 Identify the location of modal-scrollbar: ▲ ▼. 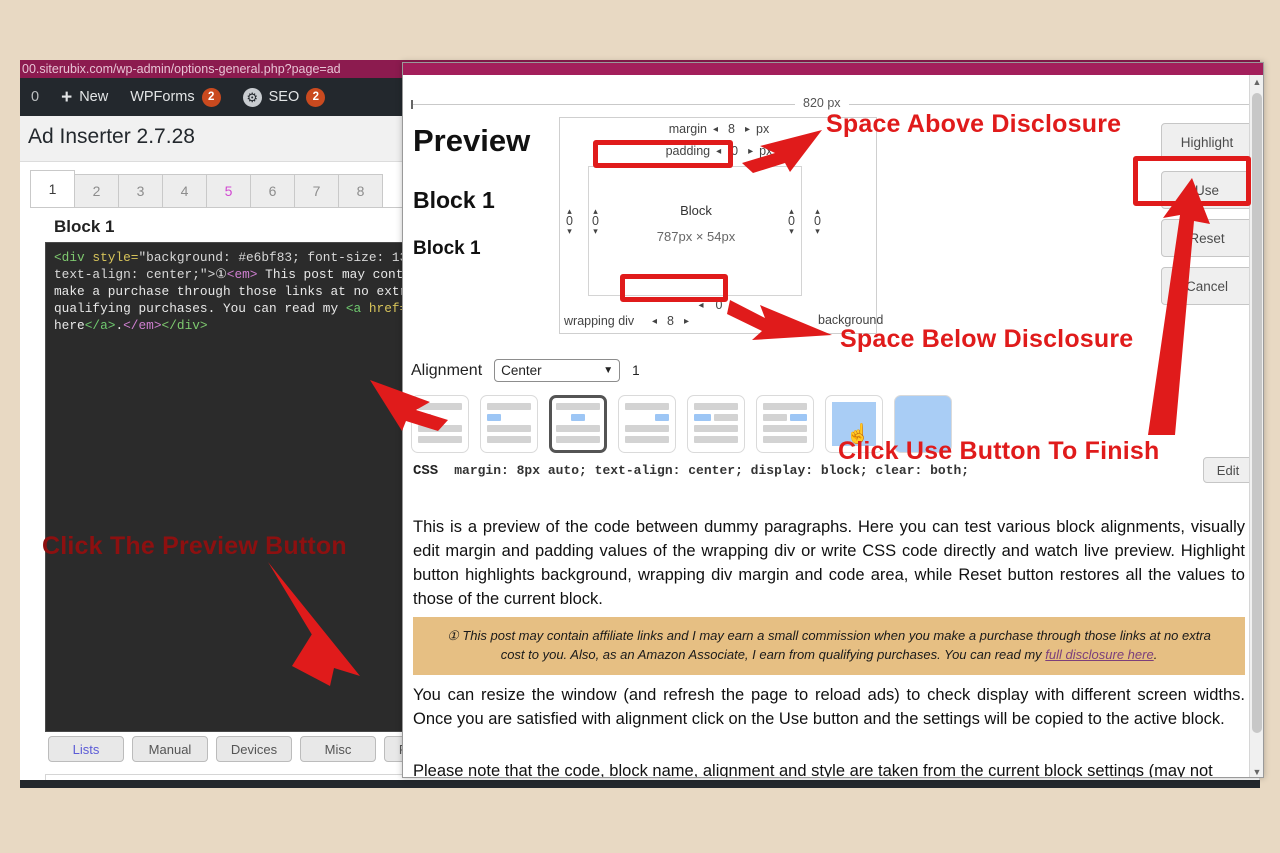
(1256, 426).